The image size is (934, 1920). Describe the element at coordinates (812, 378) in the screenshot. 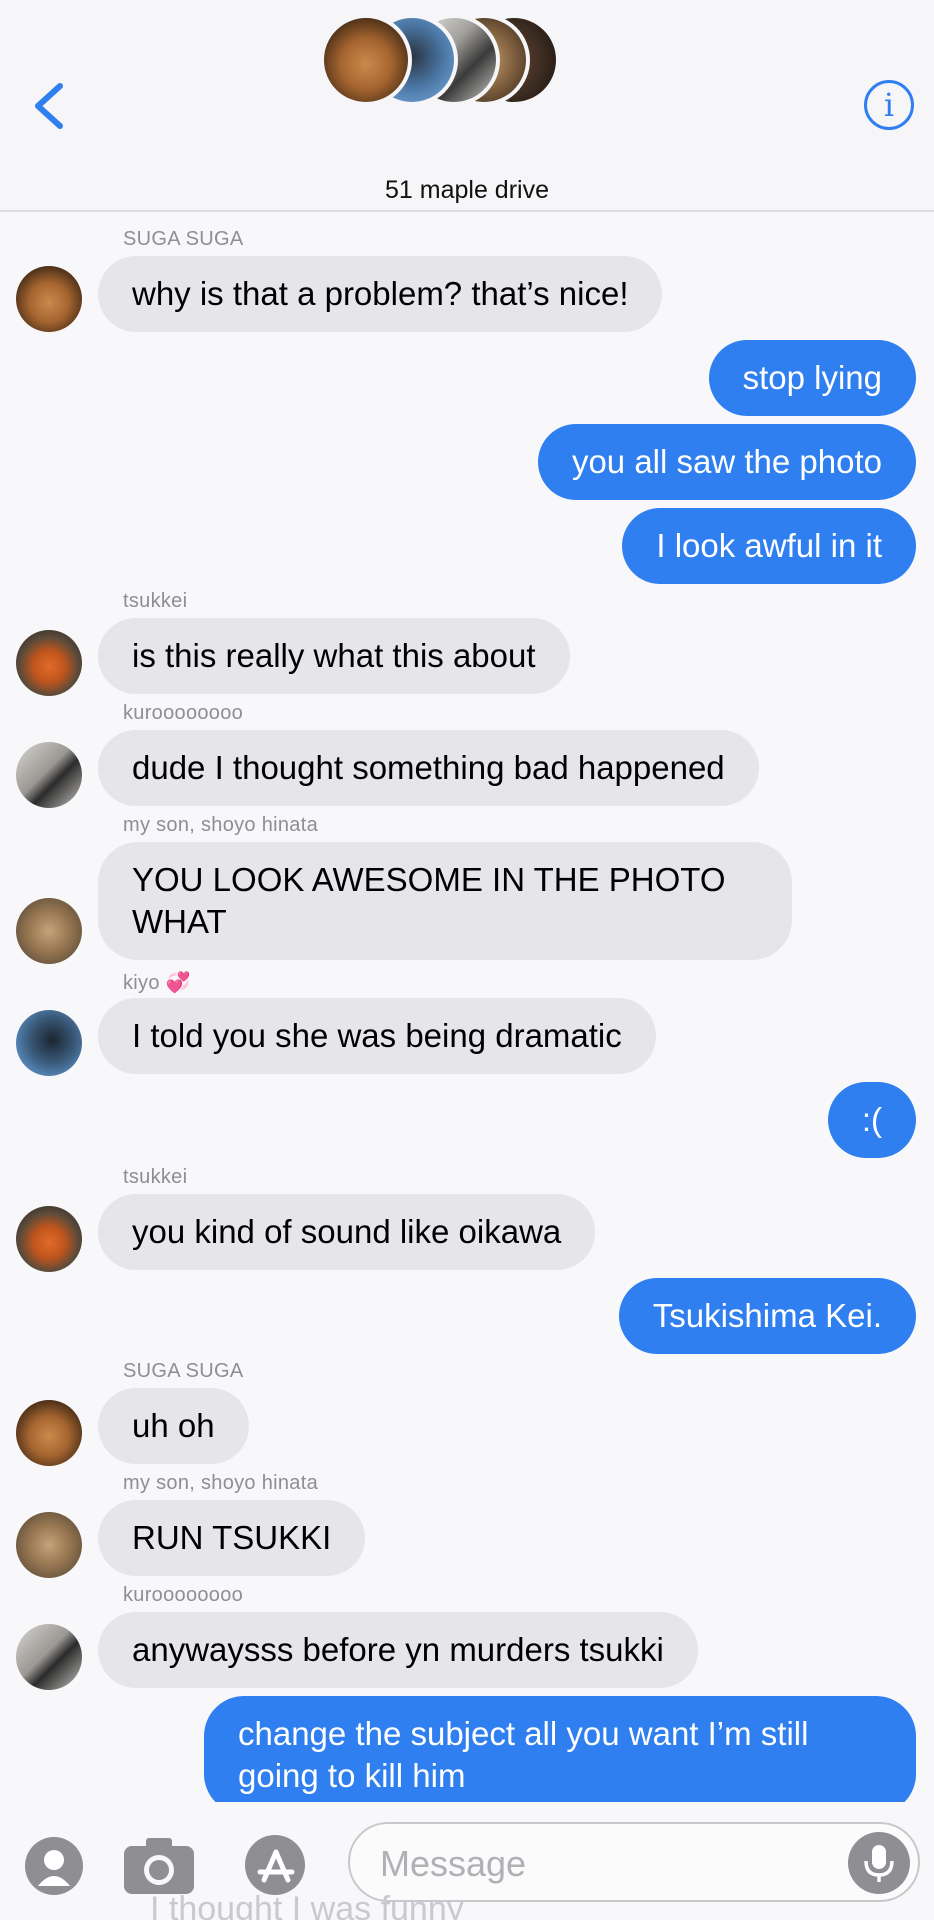

I see `message-bubble-outgoing: stop lying` at that location.